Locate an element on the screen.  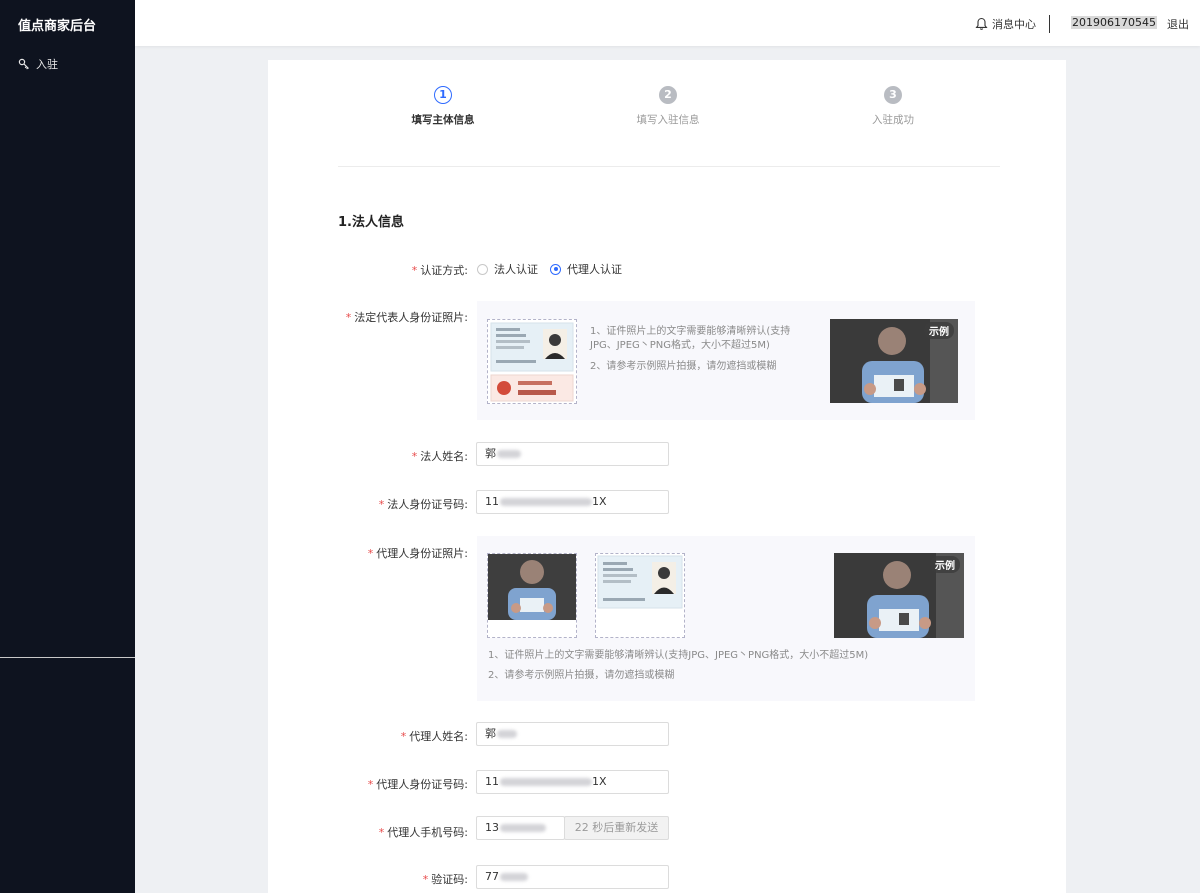
sidebar: 值点商家后台 入驻 is located at coordinates (67, 446).